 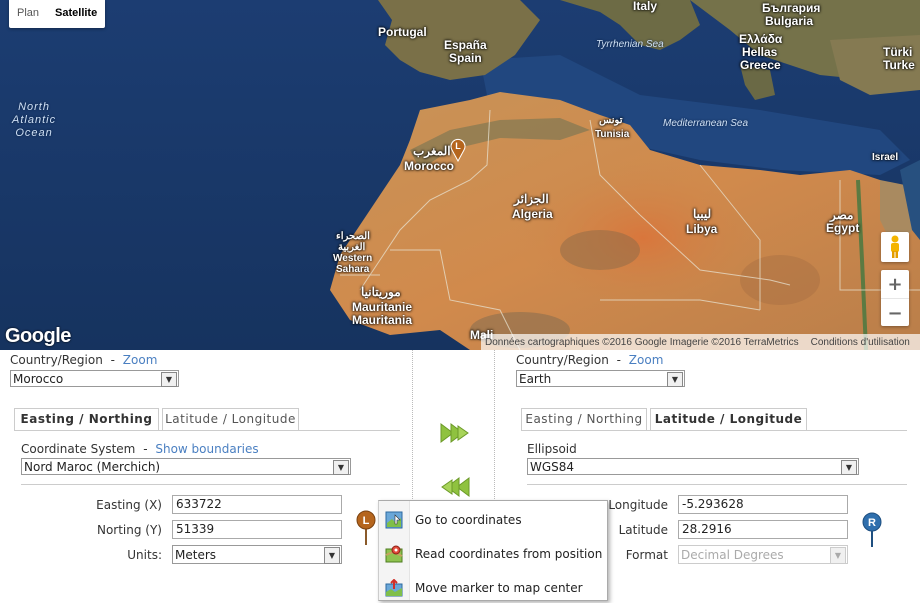 What do you see at coordinates (732, 555) in the screenshot?
I see `format-value: Decimal Degrees` at bounding box center [732, 555].